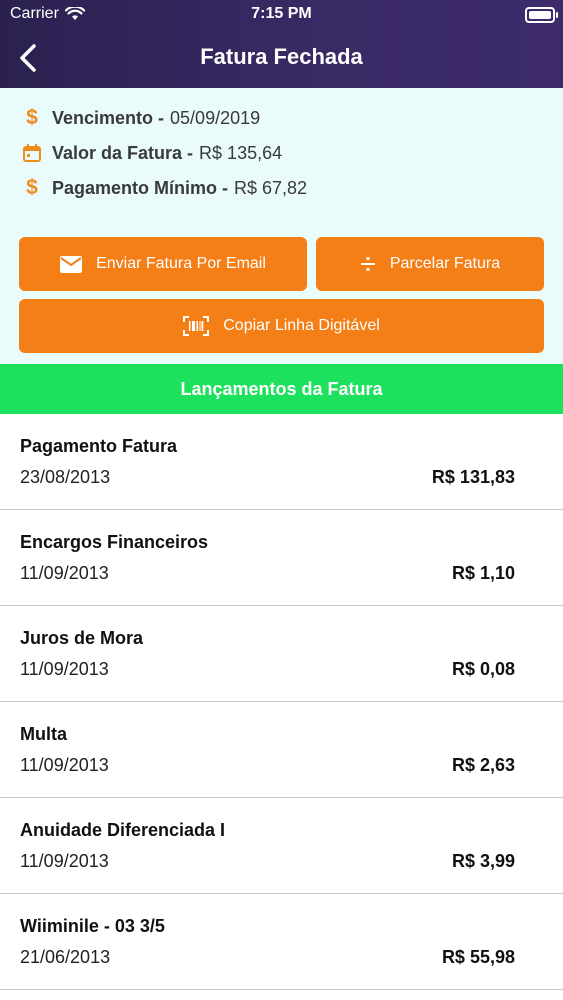 The image size is (563, 1000). What do you see at coordinates (483, 573) in the screenshot?
I see `item-amount: R$ 1,10` at bounding box center [483, 573].